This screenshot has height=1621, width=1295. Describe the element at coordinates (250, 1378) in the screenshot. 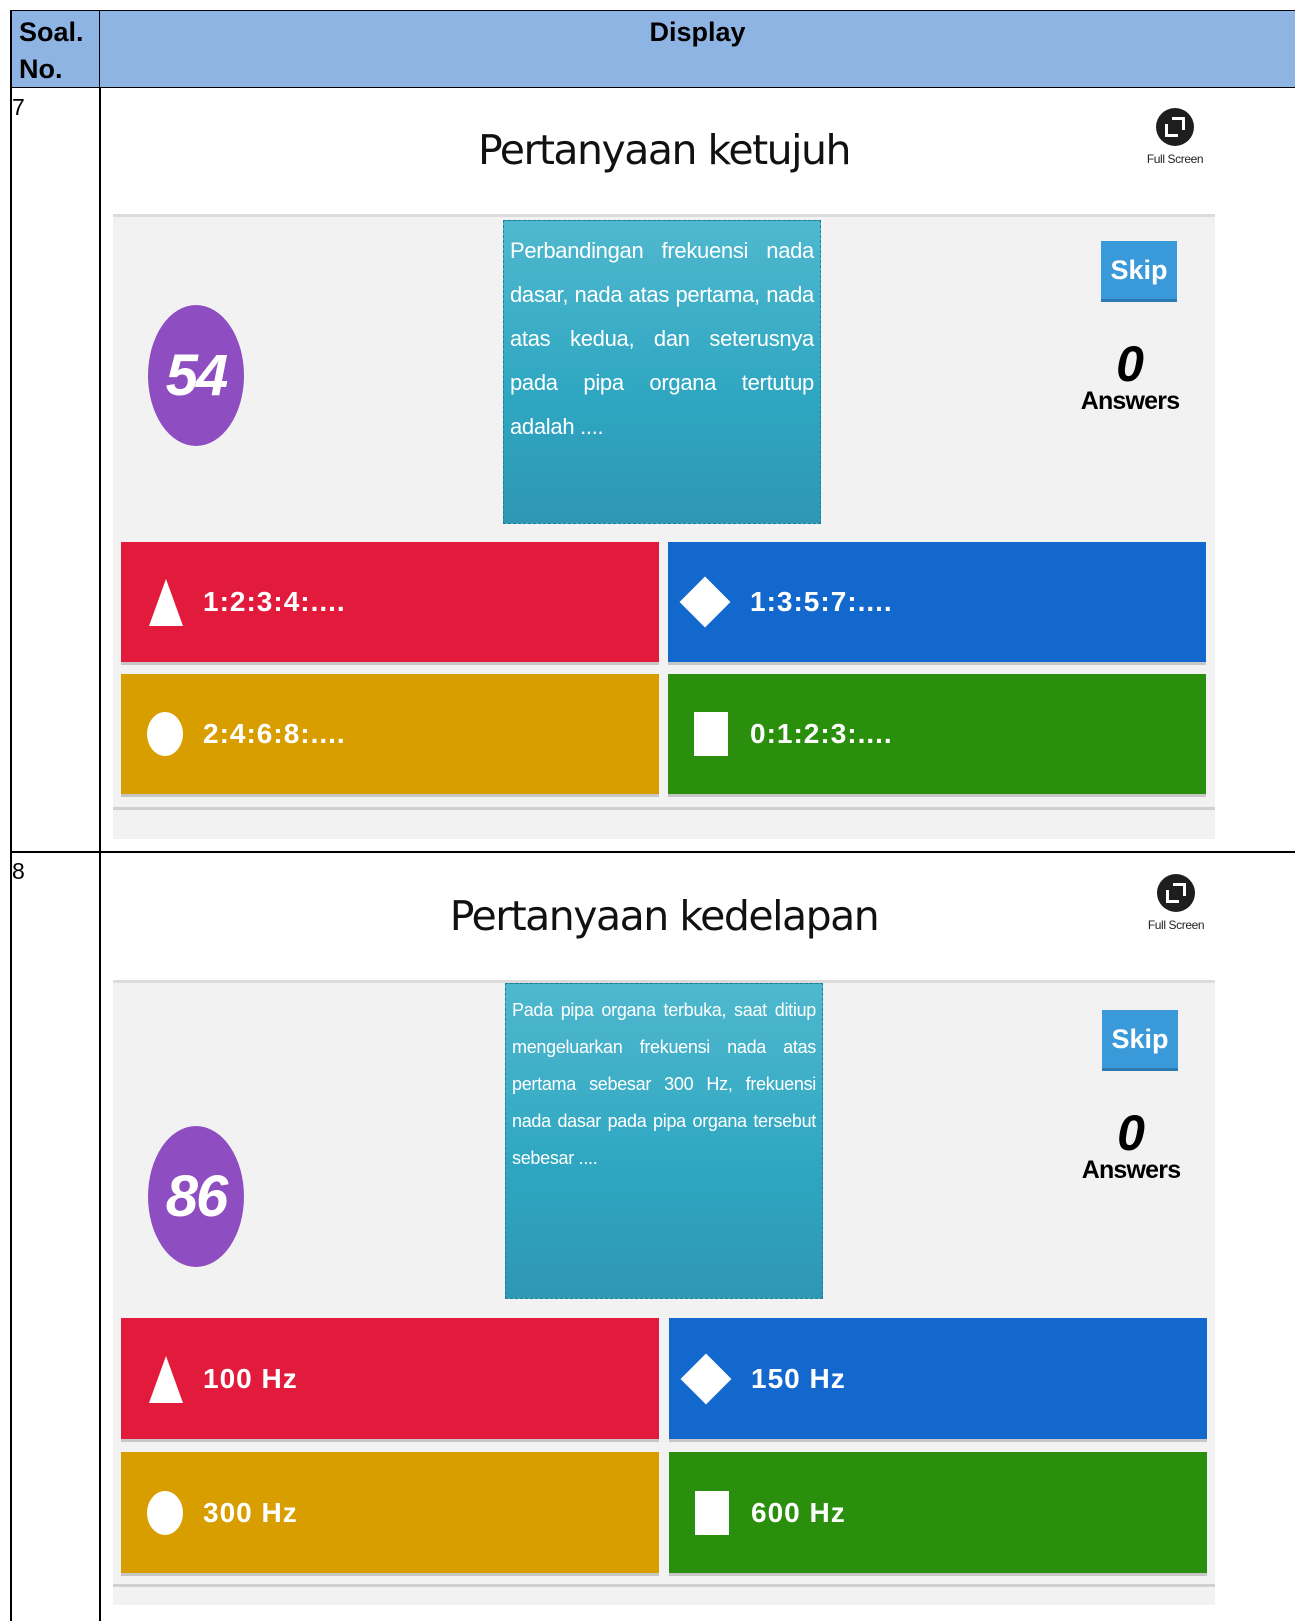

I see `answer-text: 100 Hz` at that location.